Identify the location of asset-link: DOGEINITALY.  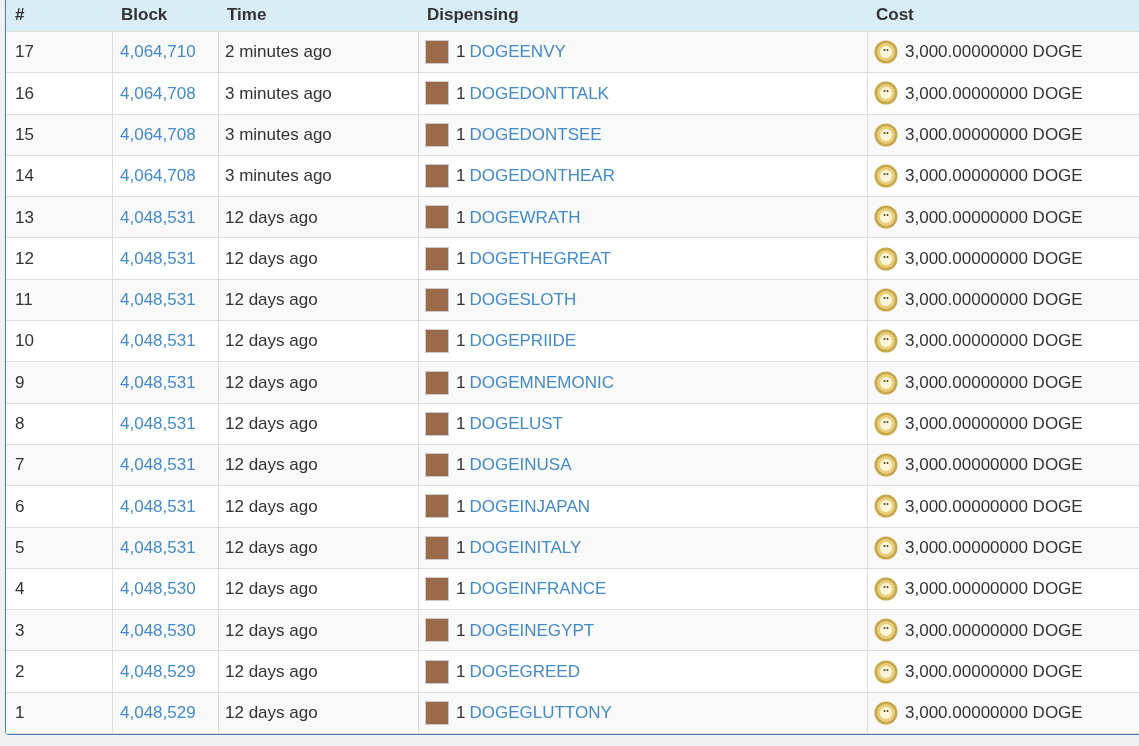
(525, 547).